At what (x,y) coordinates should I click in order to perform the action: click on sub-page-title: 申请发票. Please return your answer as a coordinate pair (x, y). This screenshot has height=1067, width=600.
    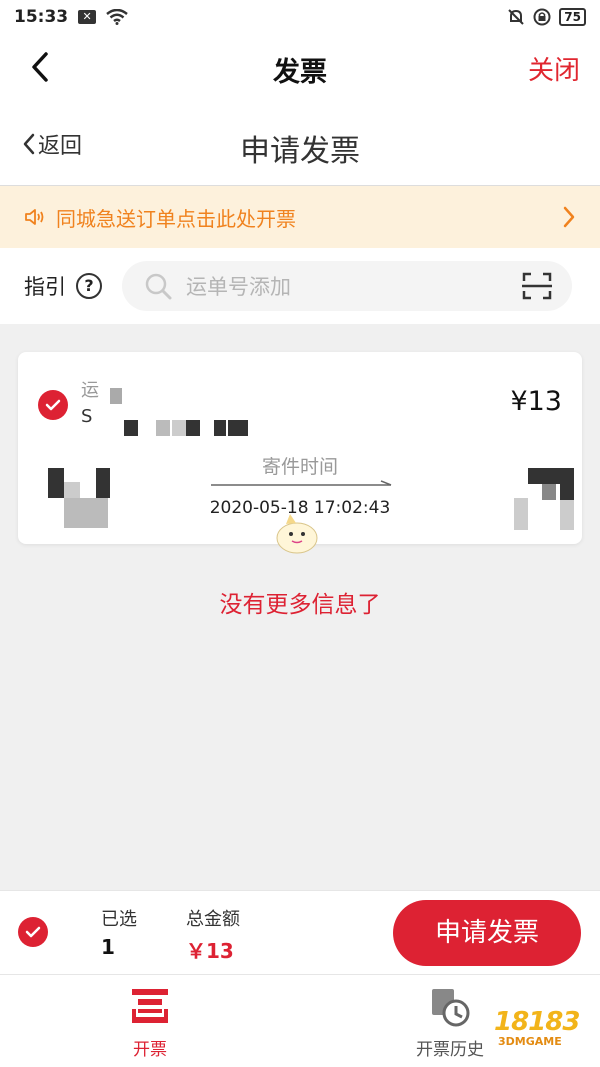
    Looking at the image, I should click on (300, 151).